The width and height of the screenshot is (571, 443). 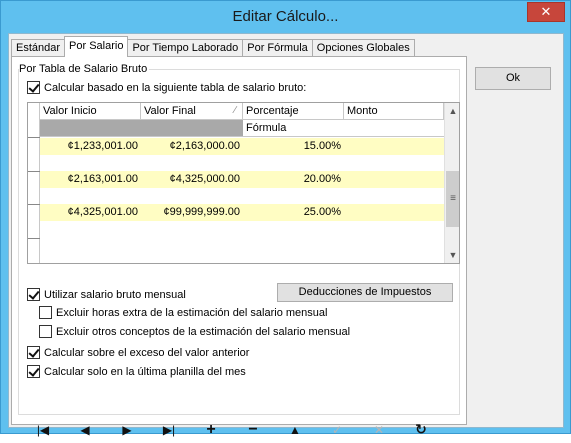 What do you see at coordinates (190, 212) in the screenshot?
I see `cell-valor-final: ¢99,999,999.00` at bounding box center [190, 212].